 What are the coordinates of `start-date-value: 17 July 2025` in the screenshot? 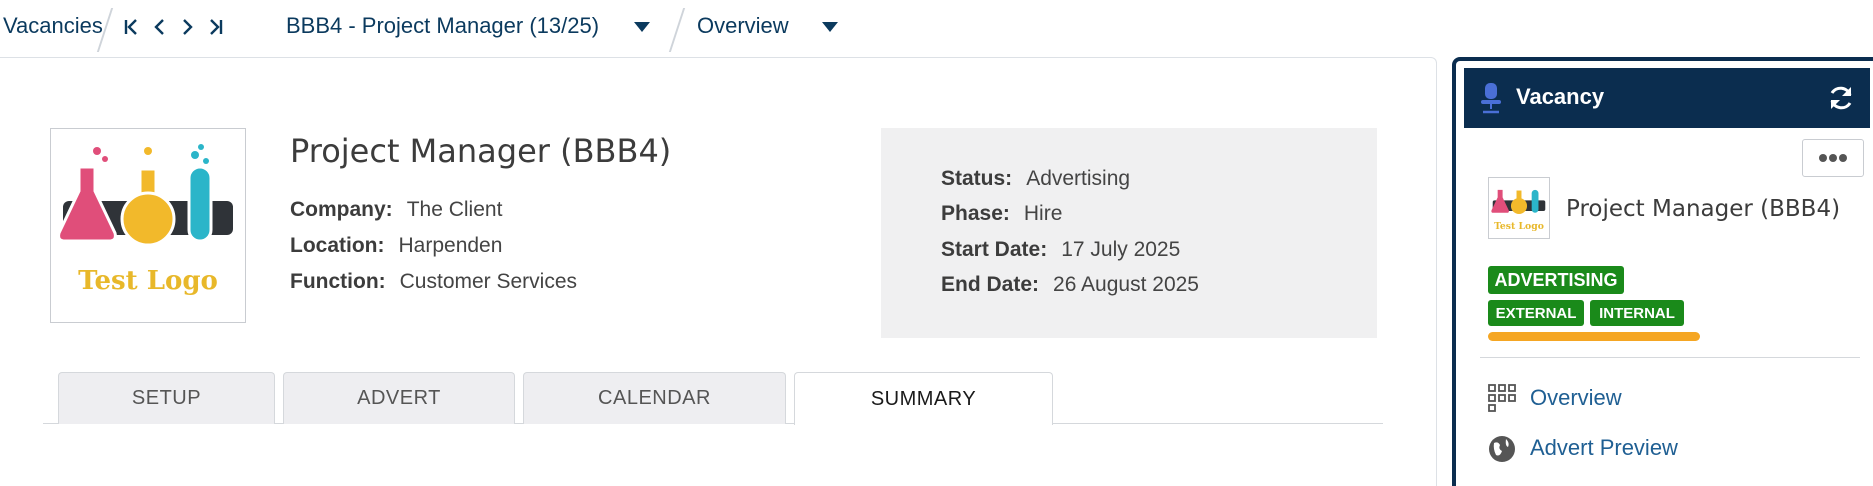 It's located at (1121, 249).